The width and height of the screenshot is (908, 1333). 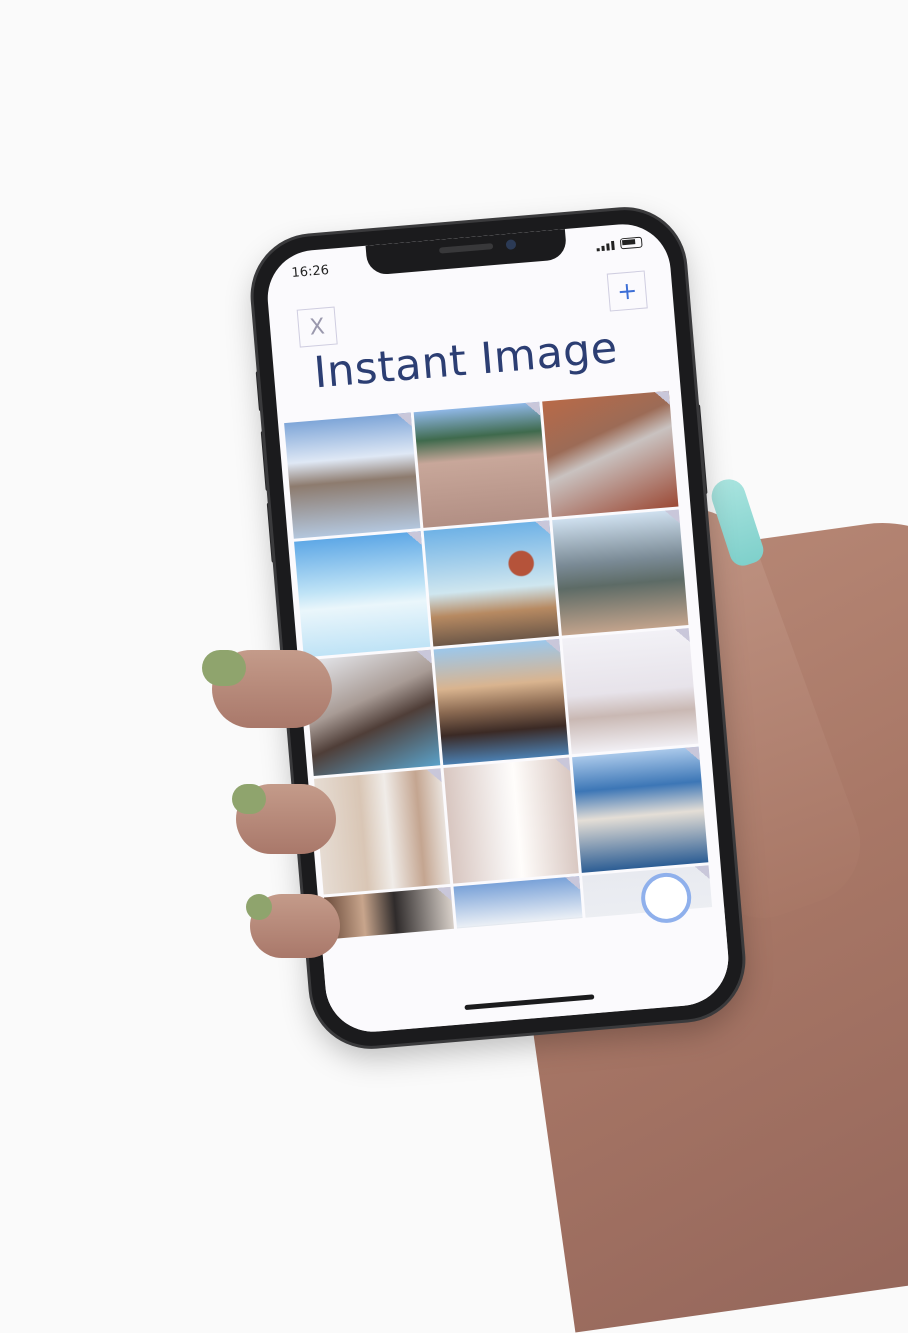 What do you see at coordinates (465, 361) in the screenshot?
I see `page-title: Instant Image` at bounding box center [465, 361].